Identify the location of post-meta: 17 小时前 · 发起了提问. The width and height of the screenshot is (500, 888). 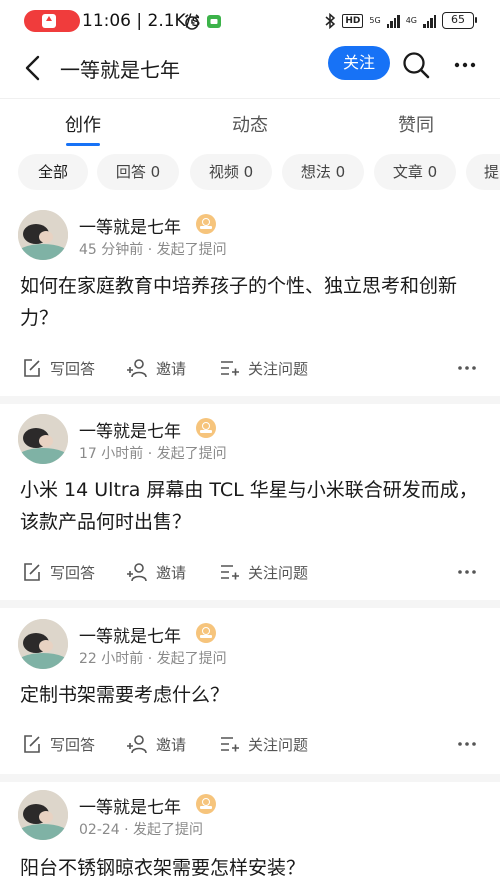
(153, 454).